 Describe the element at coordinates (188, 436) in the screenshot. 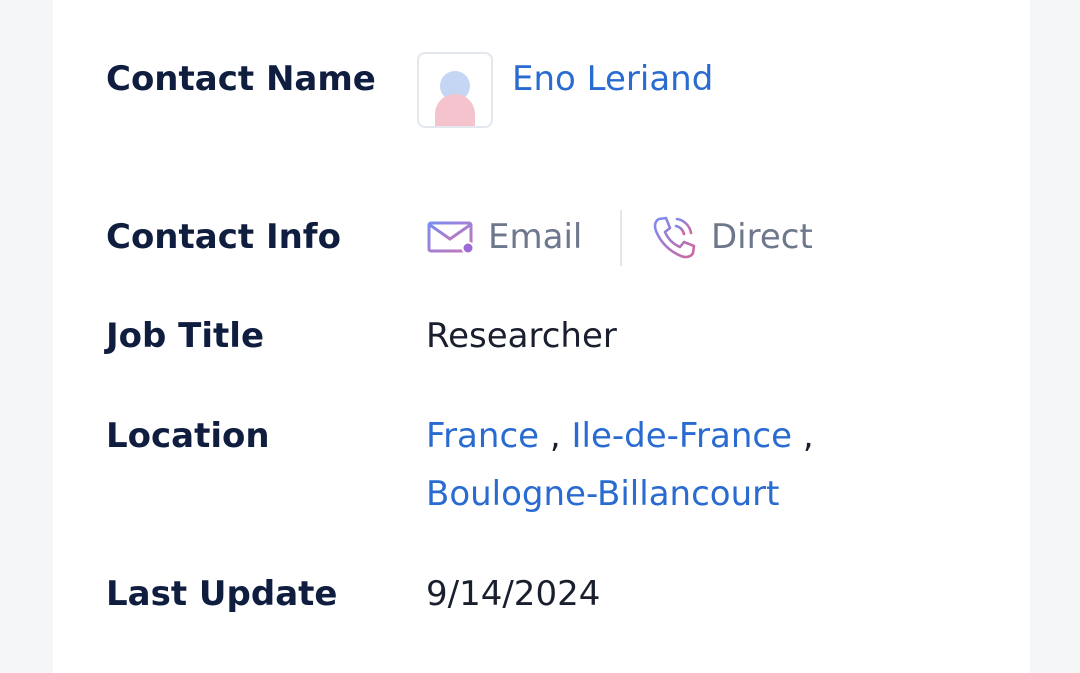

I see `location-label: Location` at that location.